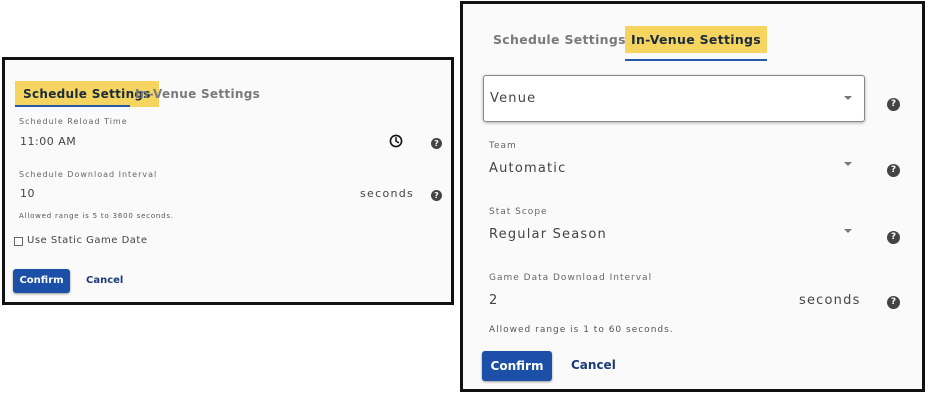 Image resolution: width=933 pixels, height=394 pixels. Describe the element at coordinates (88, 174) in the screenshot. I see `download-interval-label: Schedule Download Interval` at that location.